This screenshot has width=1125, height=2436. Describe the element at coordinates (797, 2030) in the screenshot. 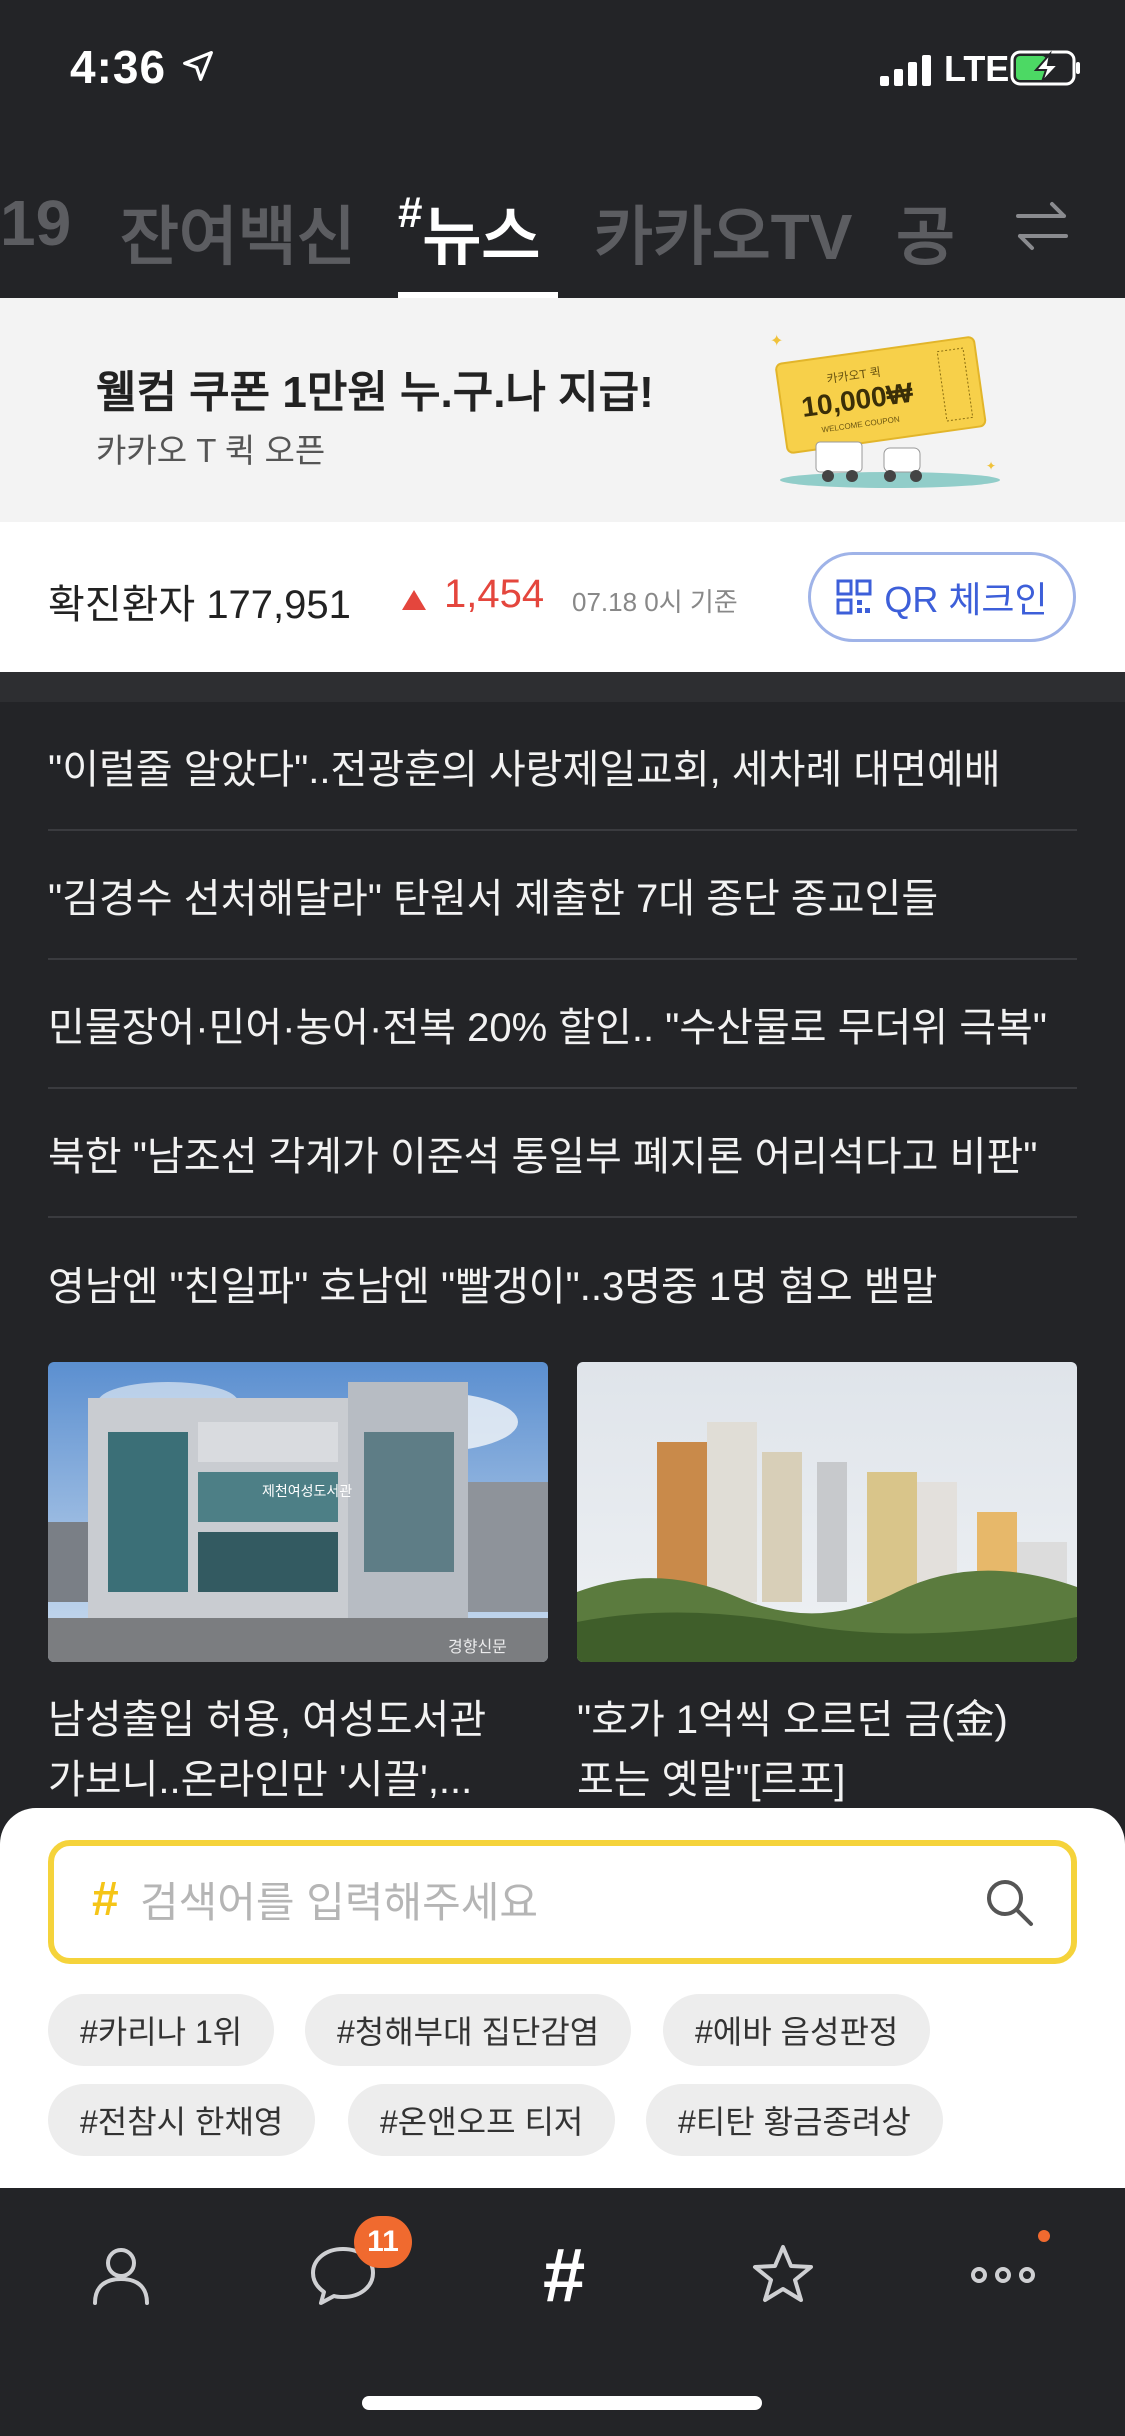

I see `keyword-chip: #에바 음성판정` at that location.